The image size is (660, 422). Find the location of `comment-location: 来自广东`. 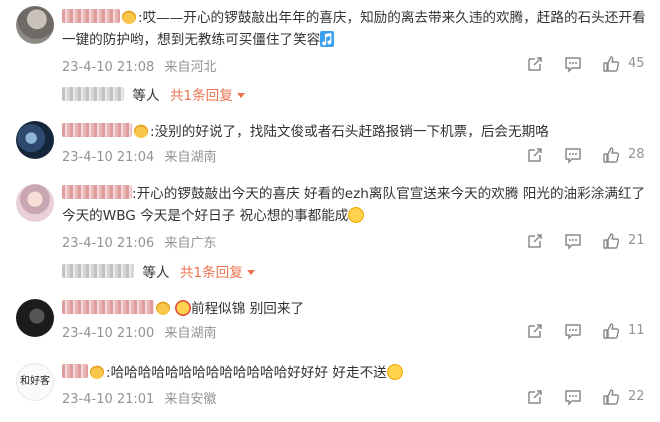

comment-location: 来自广东 is located at coordinates (190, 243).